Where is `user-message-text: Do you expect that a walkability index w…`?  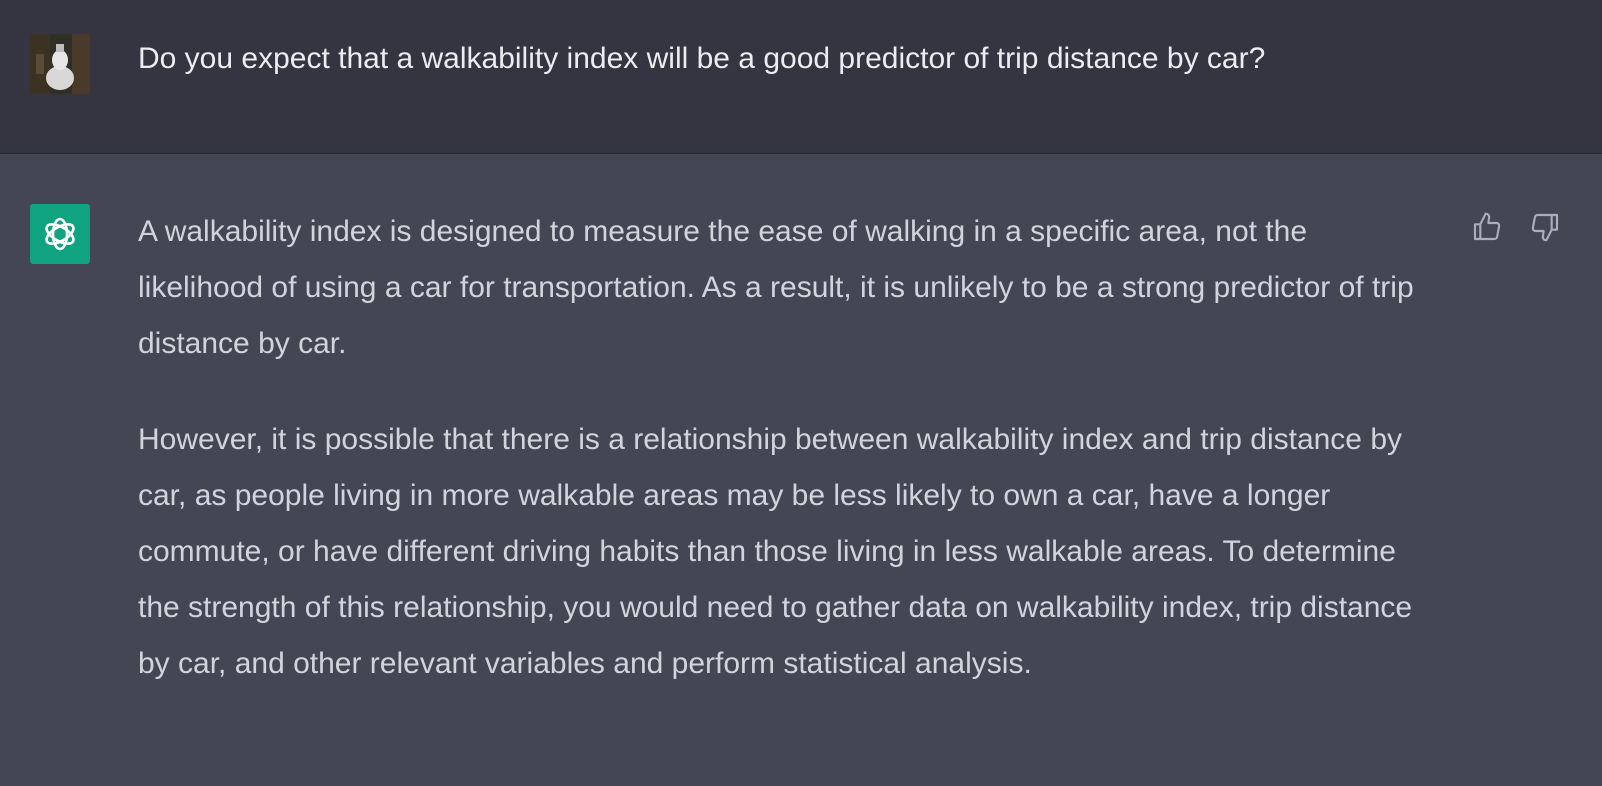 user-message-text: Do you expect that a walkability index w… is located at coordinates (702, 58).